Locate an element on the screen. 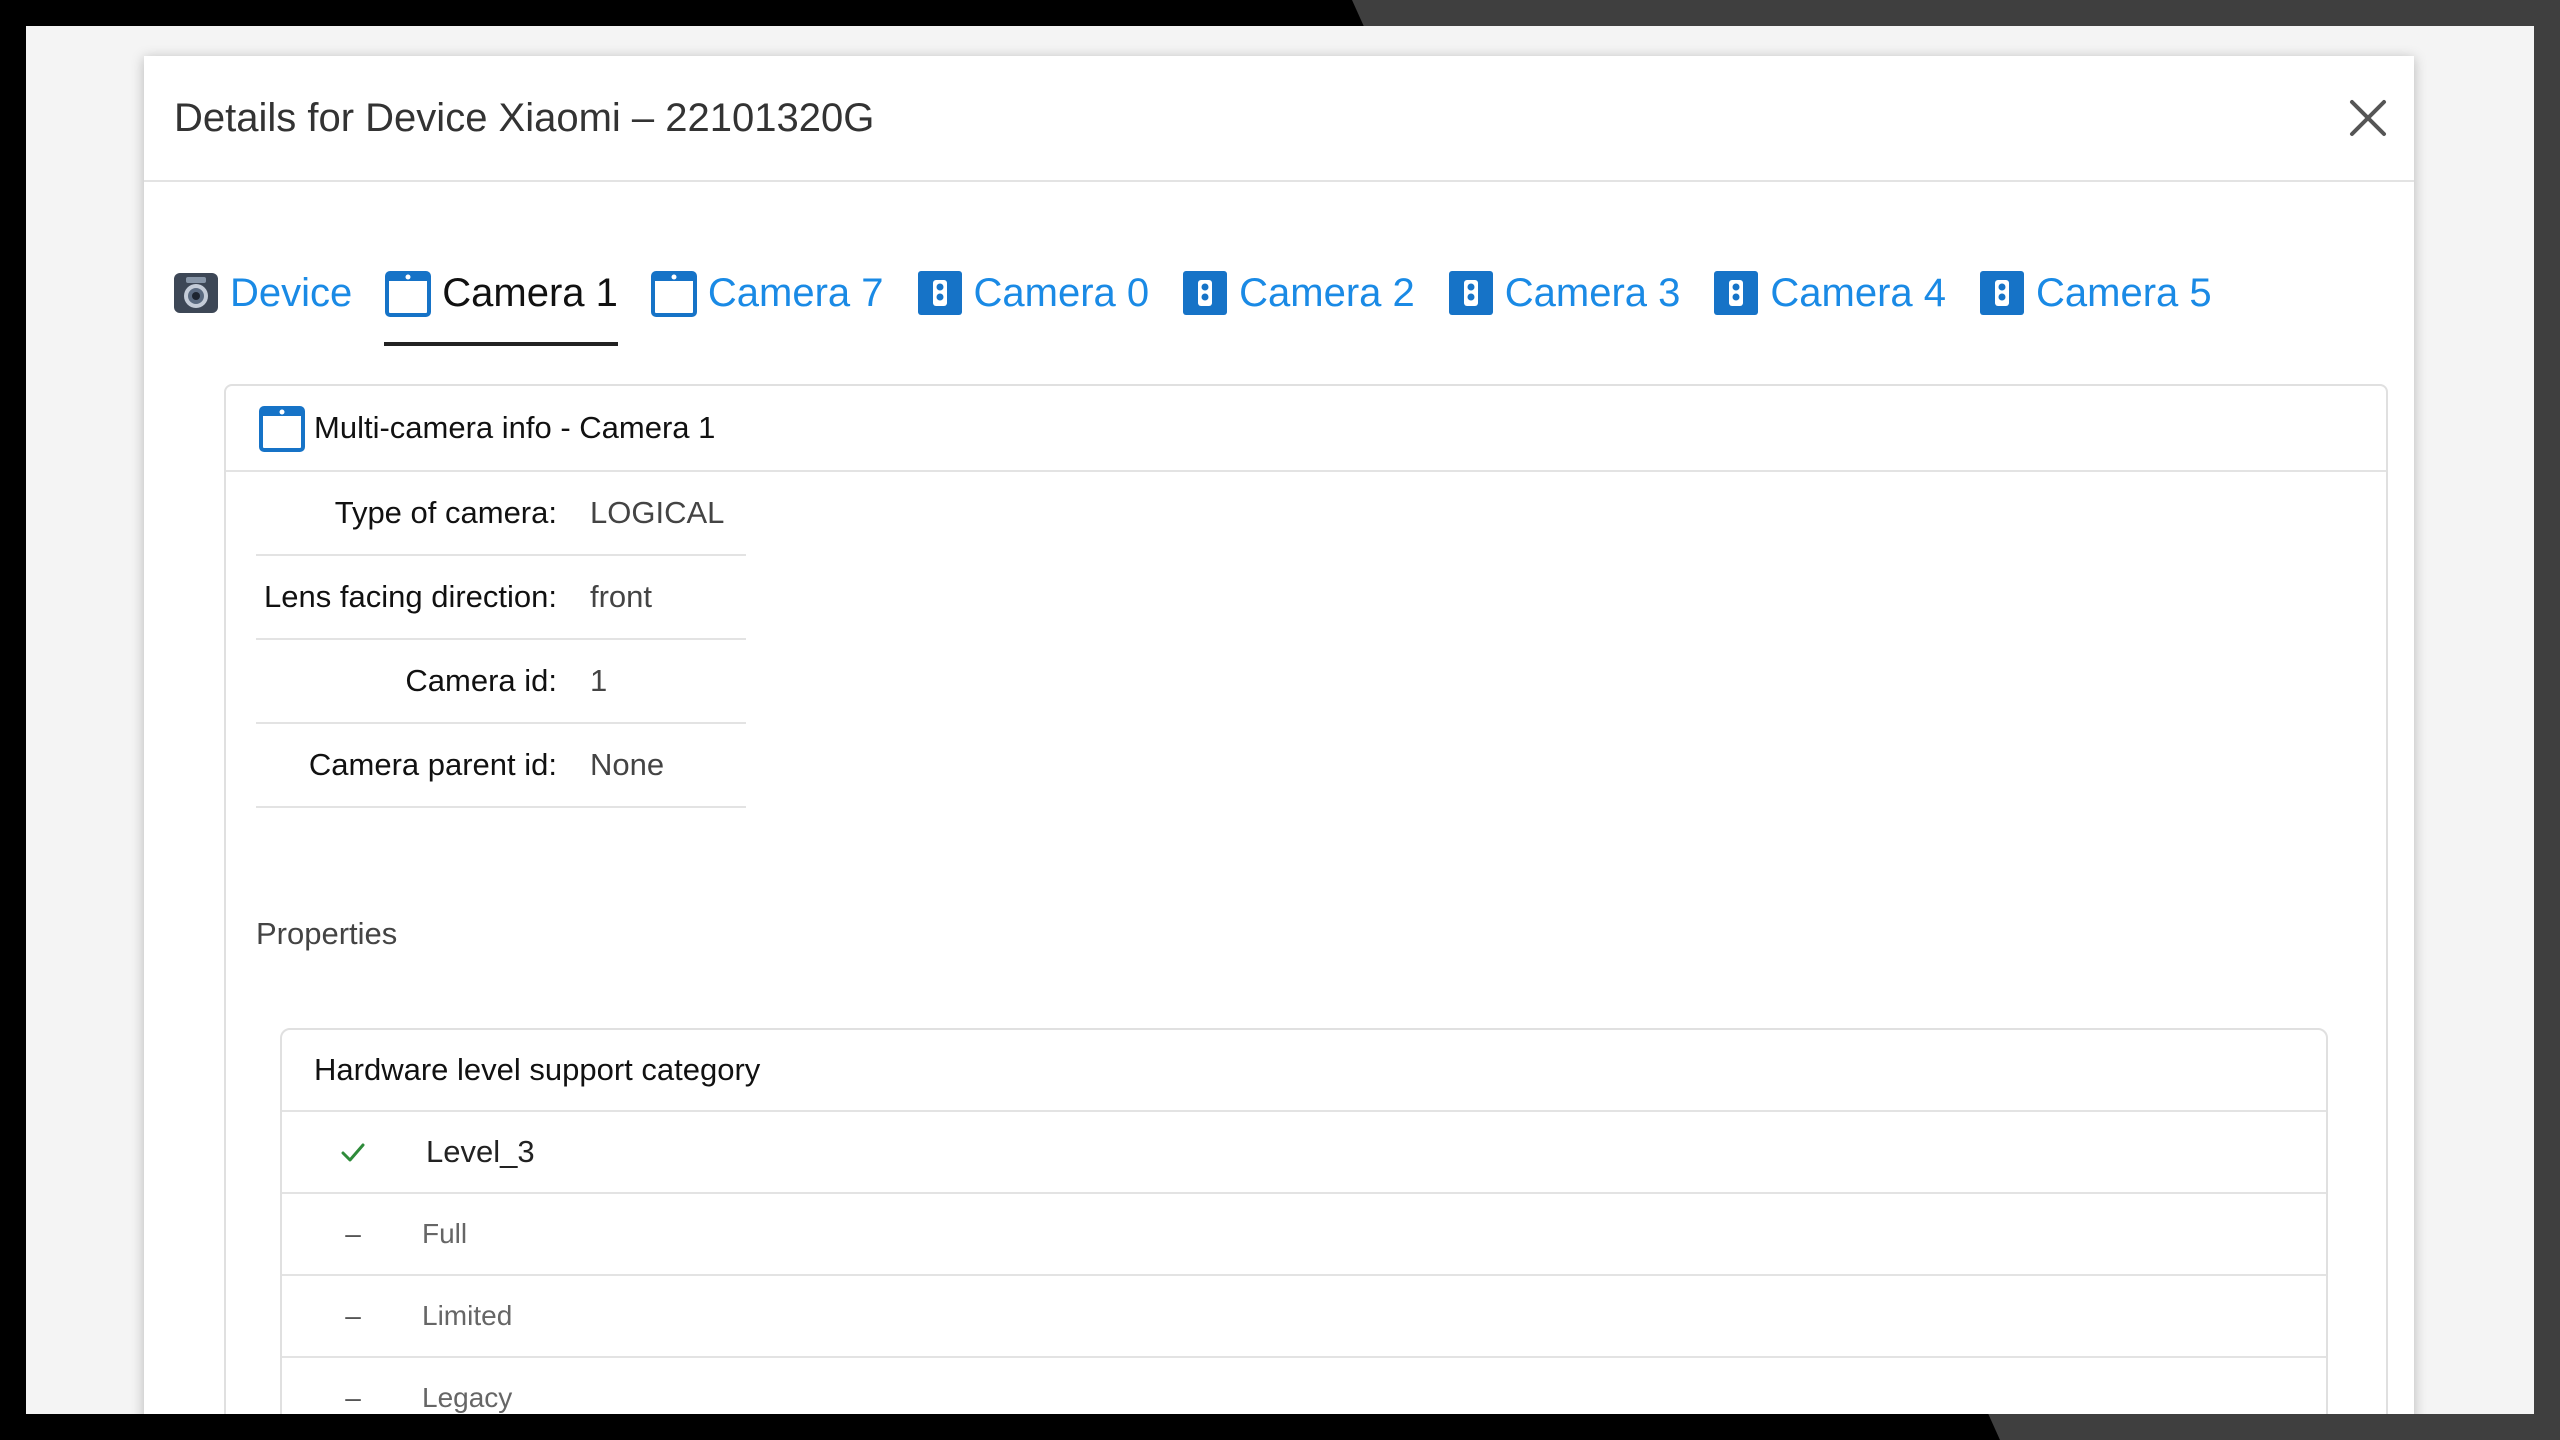  property-label: Level_3 is located at coordinates (480, 1151).